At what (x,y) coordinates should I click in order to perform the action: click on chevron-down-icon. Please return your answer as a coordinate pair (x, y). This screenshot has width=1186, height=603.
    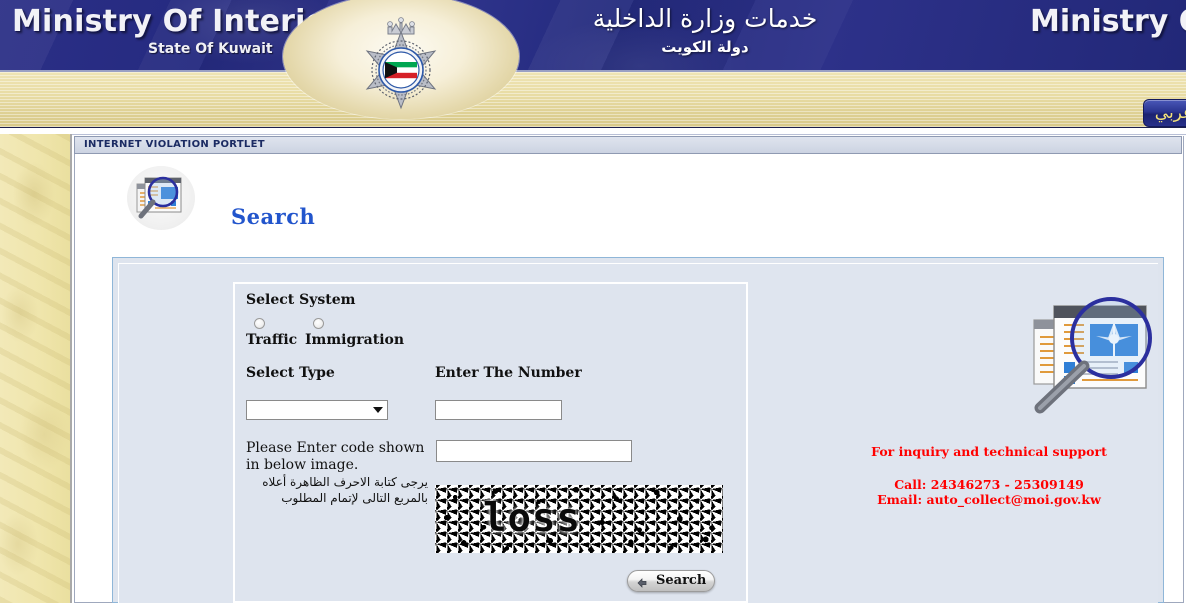
    Looking at the image, I should click on (378, 410).